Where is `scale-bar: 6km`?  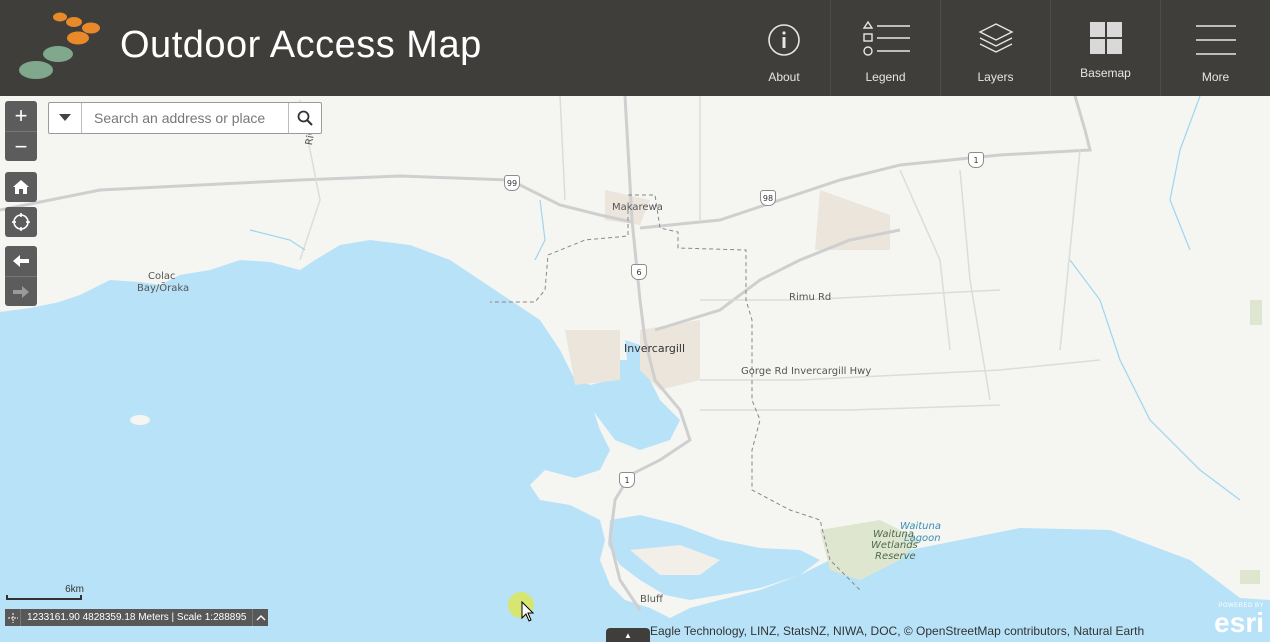
scale-bar: 6km is located at coordinates (45, 593).